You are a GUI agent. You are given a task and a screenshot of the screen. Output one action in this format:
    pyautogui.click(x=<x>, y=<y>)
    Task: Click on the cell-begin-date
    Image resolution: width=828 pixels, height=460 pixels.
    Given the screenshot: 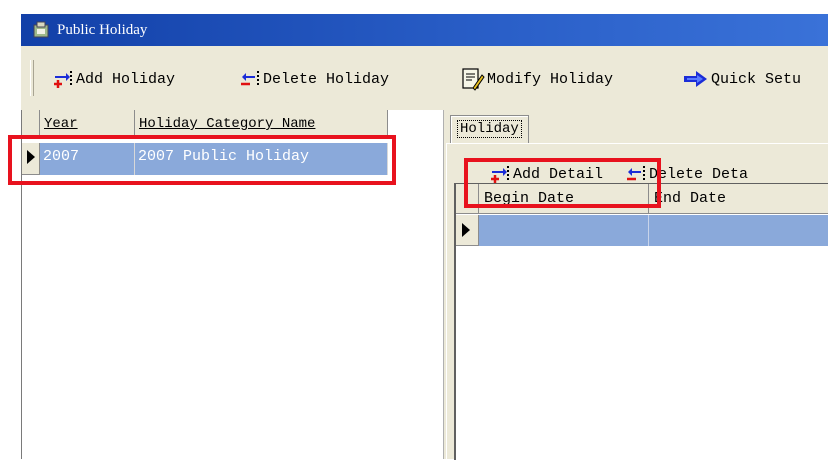 What is the action you would take?
    pyautogui.click(x=564, y=230)
    